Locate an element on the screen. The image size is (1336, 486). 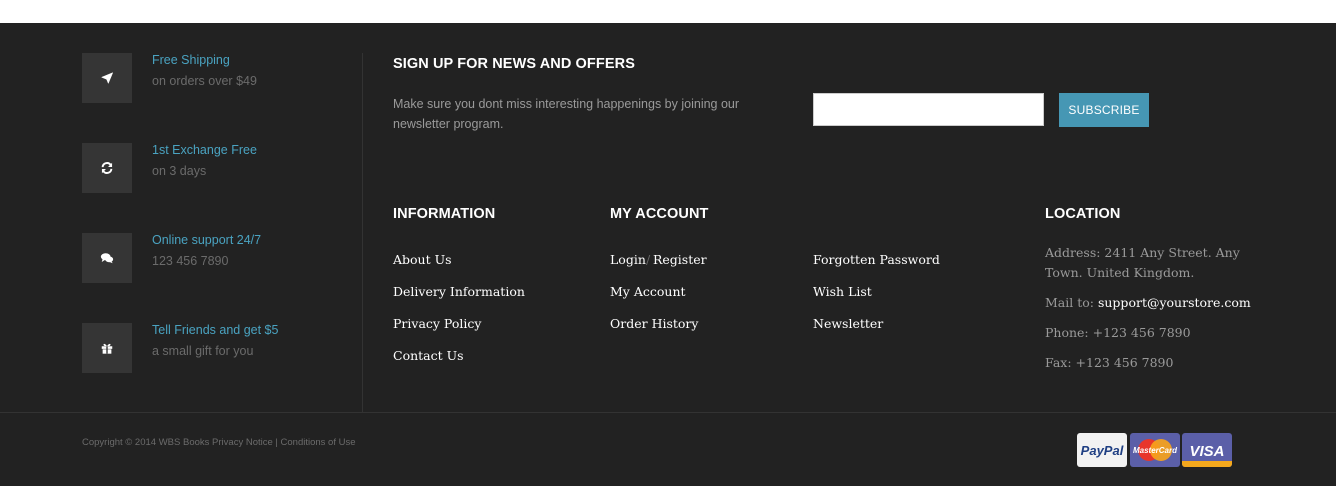
copyright-text: Copyright © 2014 WBS Books is located at coordinates (146, 442).